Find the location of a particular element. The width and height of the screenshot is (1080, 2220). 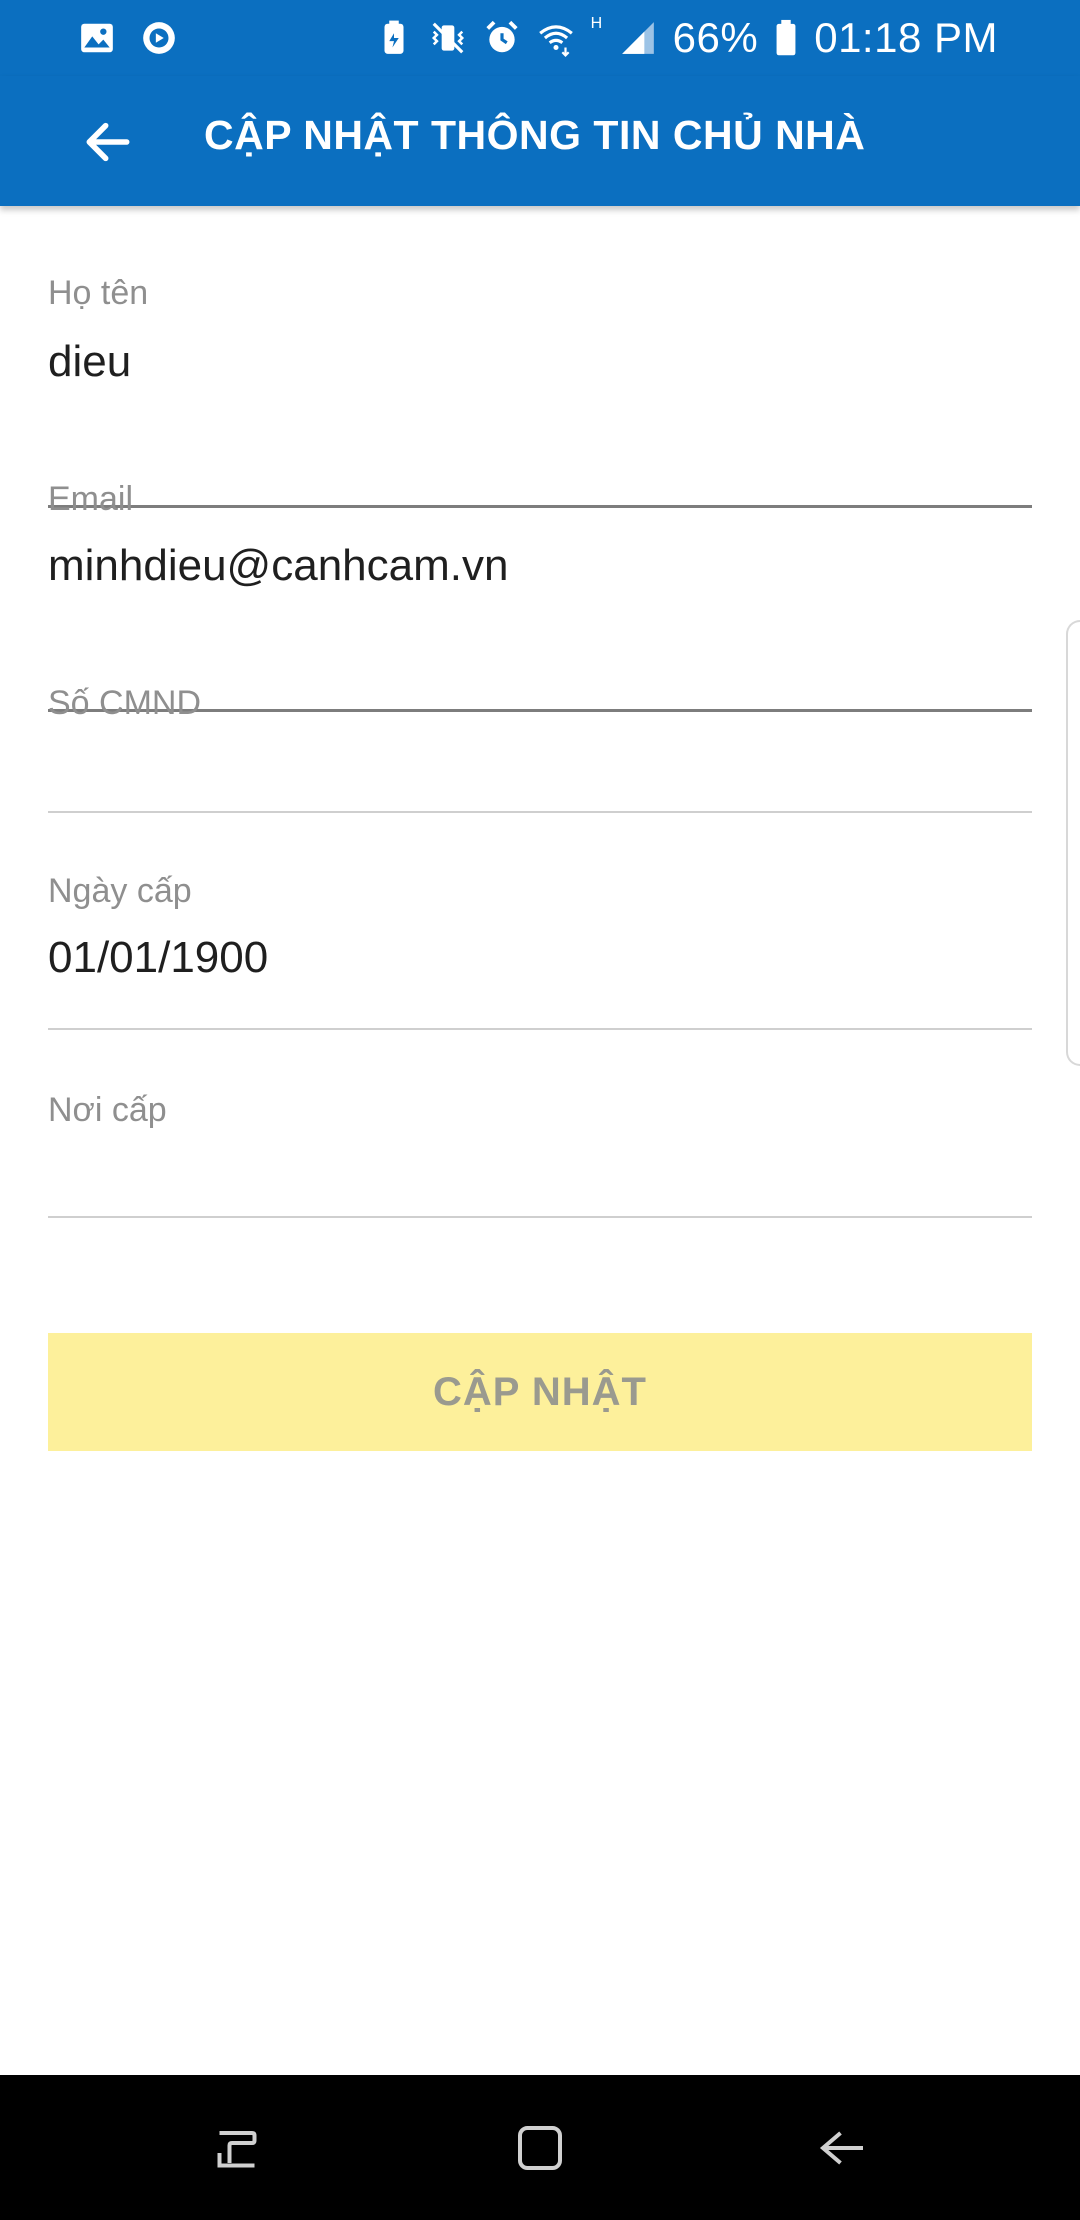

navigation-bar is located at coordinates (540, 2147).